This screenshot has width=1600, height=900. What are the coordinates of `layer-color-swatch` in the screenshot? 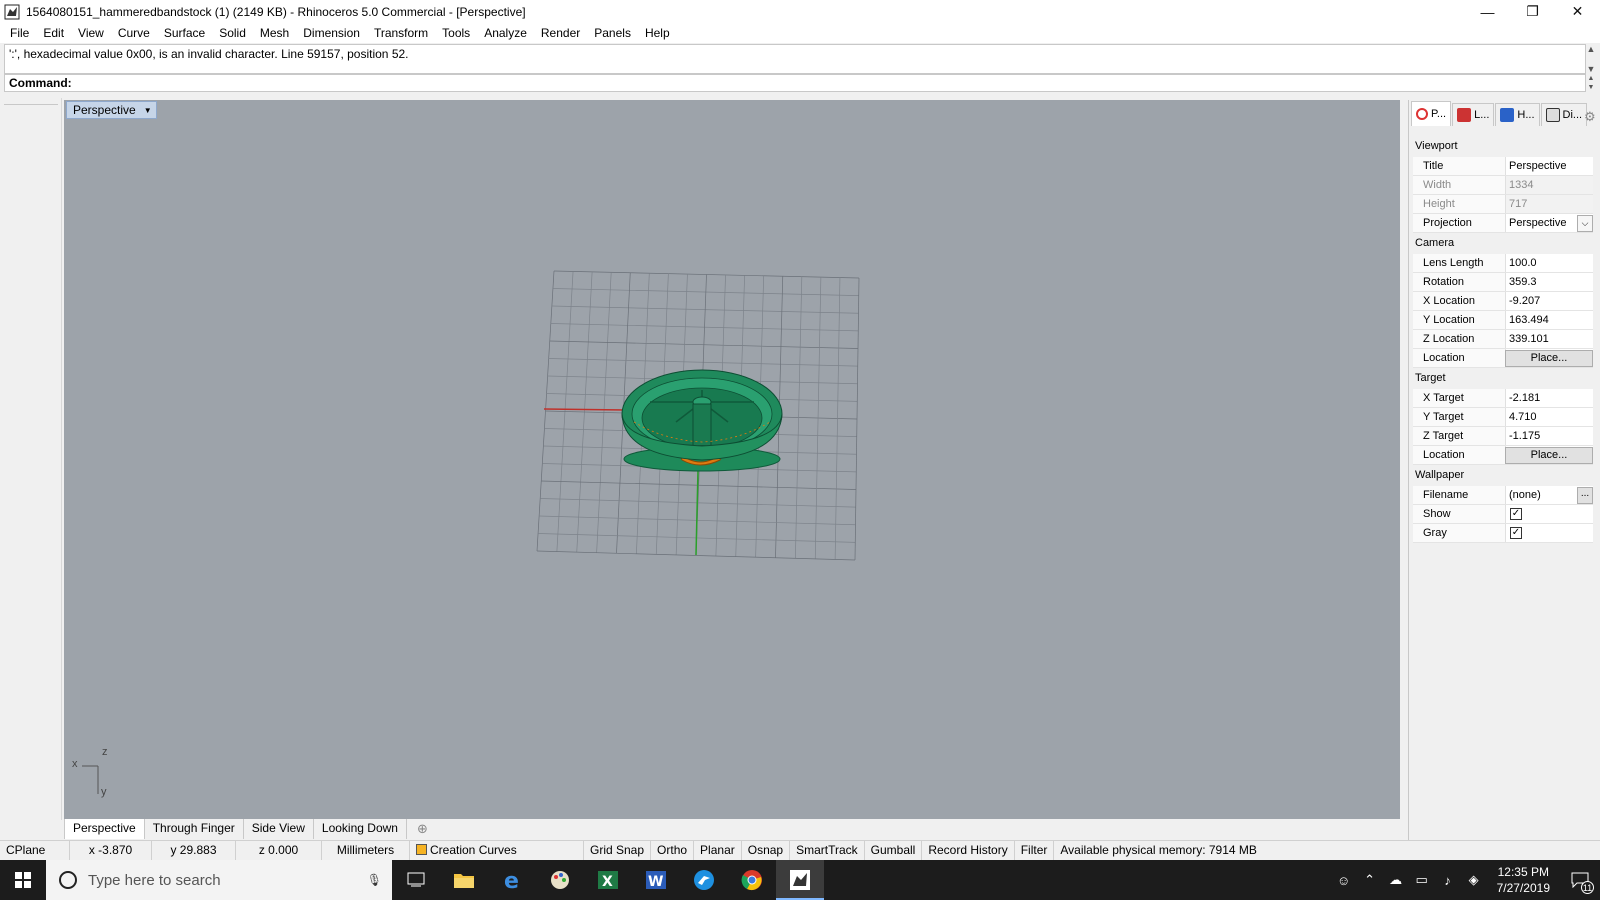 It's located at (421, 849).